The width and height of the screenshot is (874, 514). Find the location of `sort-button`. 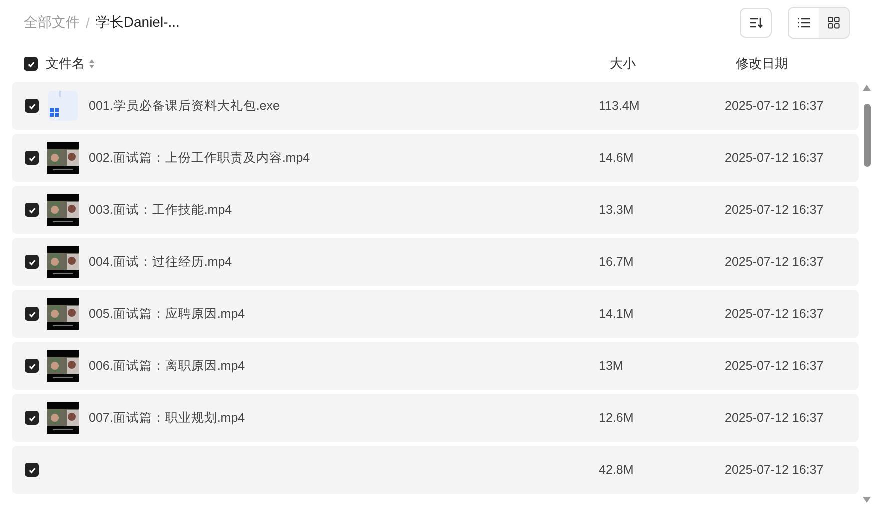

sort-button is located at coordinates (756, 23).